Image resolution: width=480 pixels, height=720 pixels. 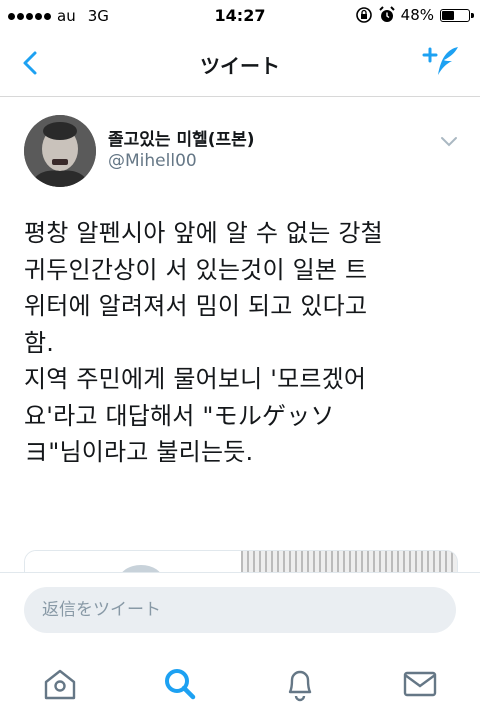 I want to click on status-right: 48%, so click(x=414, y=15).